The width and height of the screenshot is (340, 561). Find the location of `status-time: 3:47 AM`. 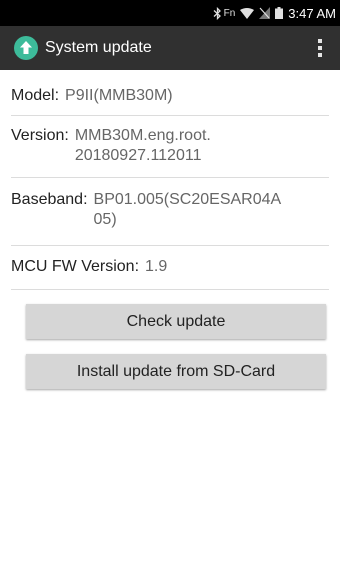

status-time: 3:47 AM is located at coordinates (312, 13).